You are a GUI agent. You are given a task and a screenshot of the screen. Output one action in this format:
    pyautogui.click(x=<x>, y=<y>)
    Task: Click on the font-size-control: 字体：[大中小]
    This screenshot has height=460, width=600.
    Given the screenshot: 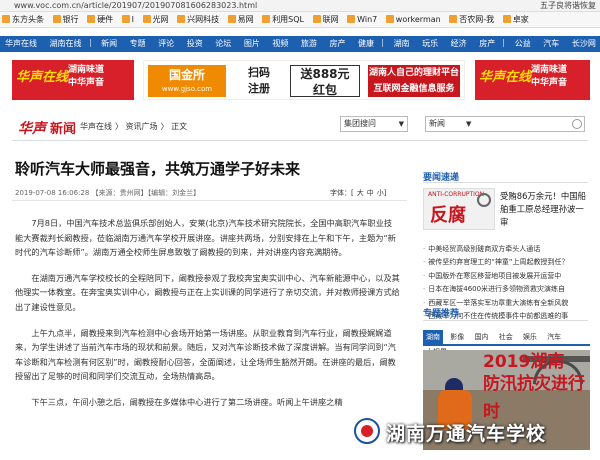 What is the action you would take?
    pyautogui.click(x=358, y=193)
    